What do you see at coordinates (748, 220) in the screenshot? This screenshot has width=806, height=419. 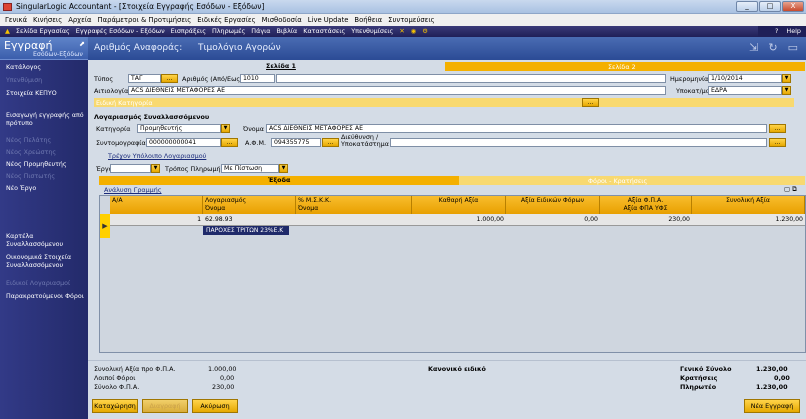 I see `cell-total: 1.230,00` at bounding box center [748, 220].